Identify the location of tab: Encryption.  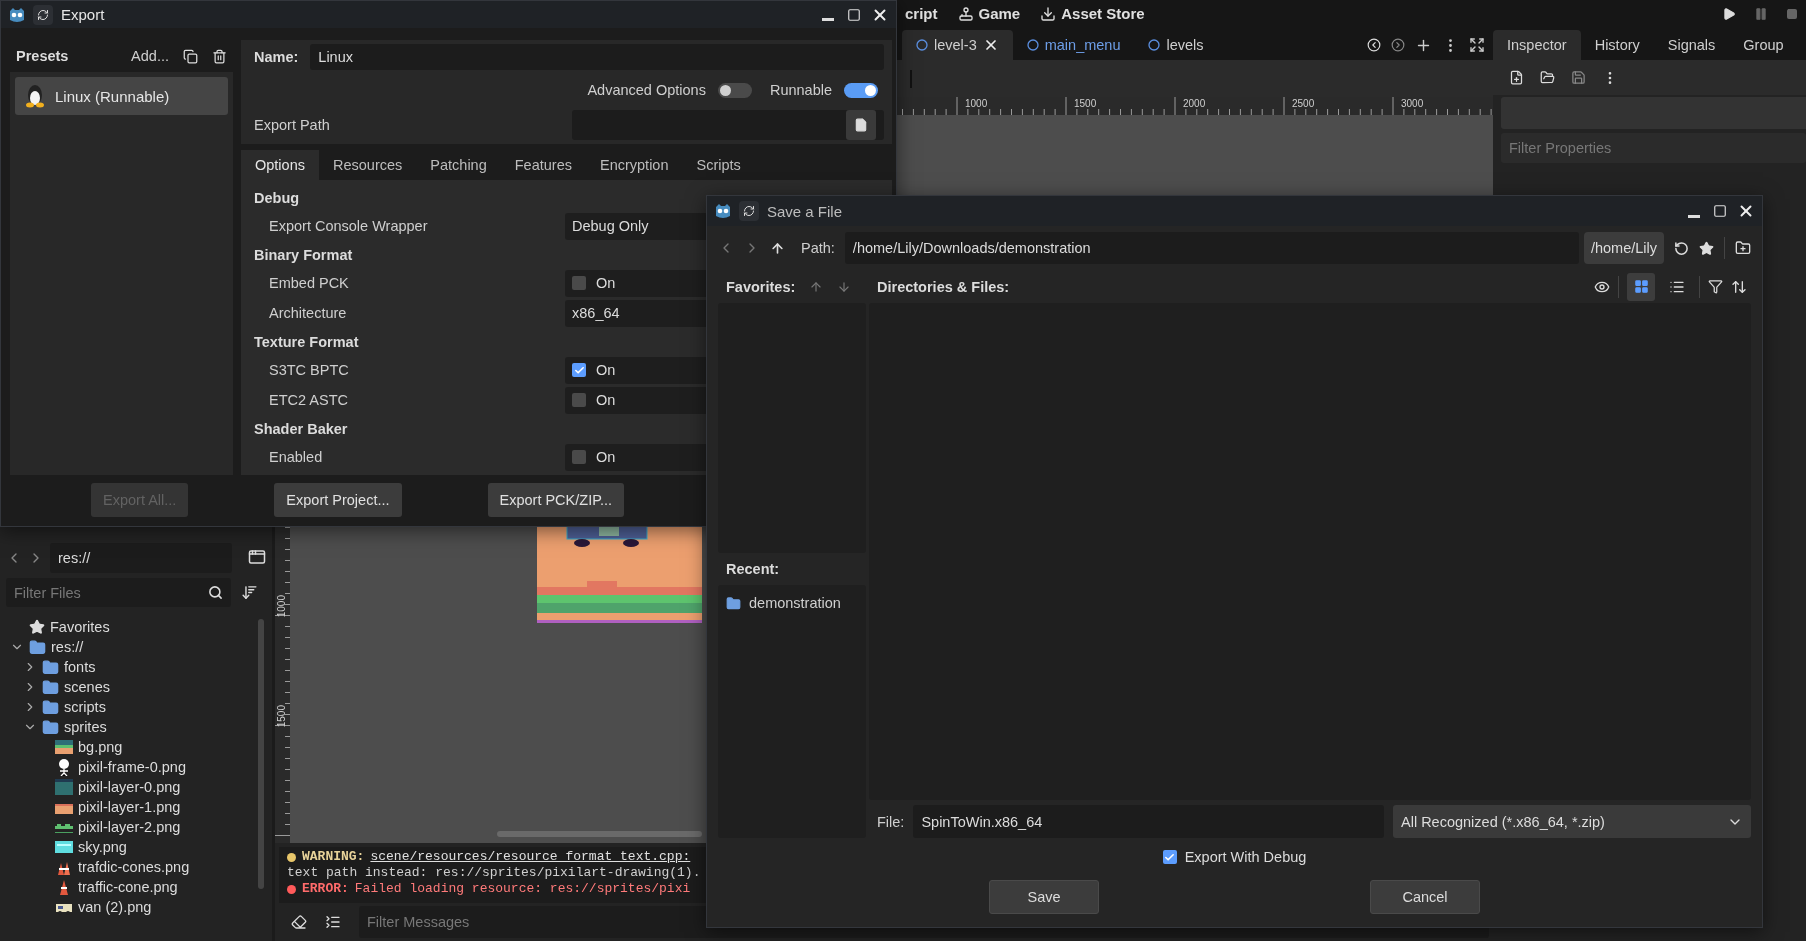
(634, 165).